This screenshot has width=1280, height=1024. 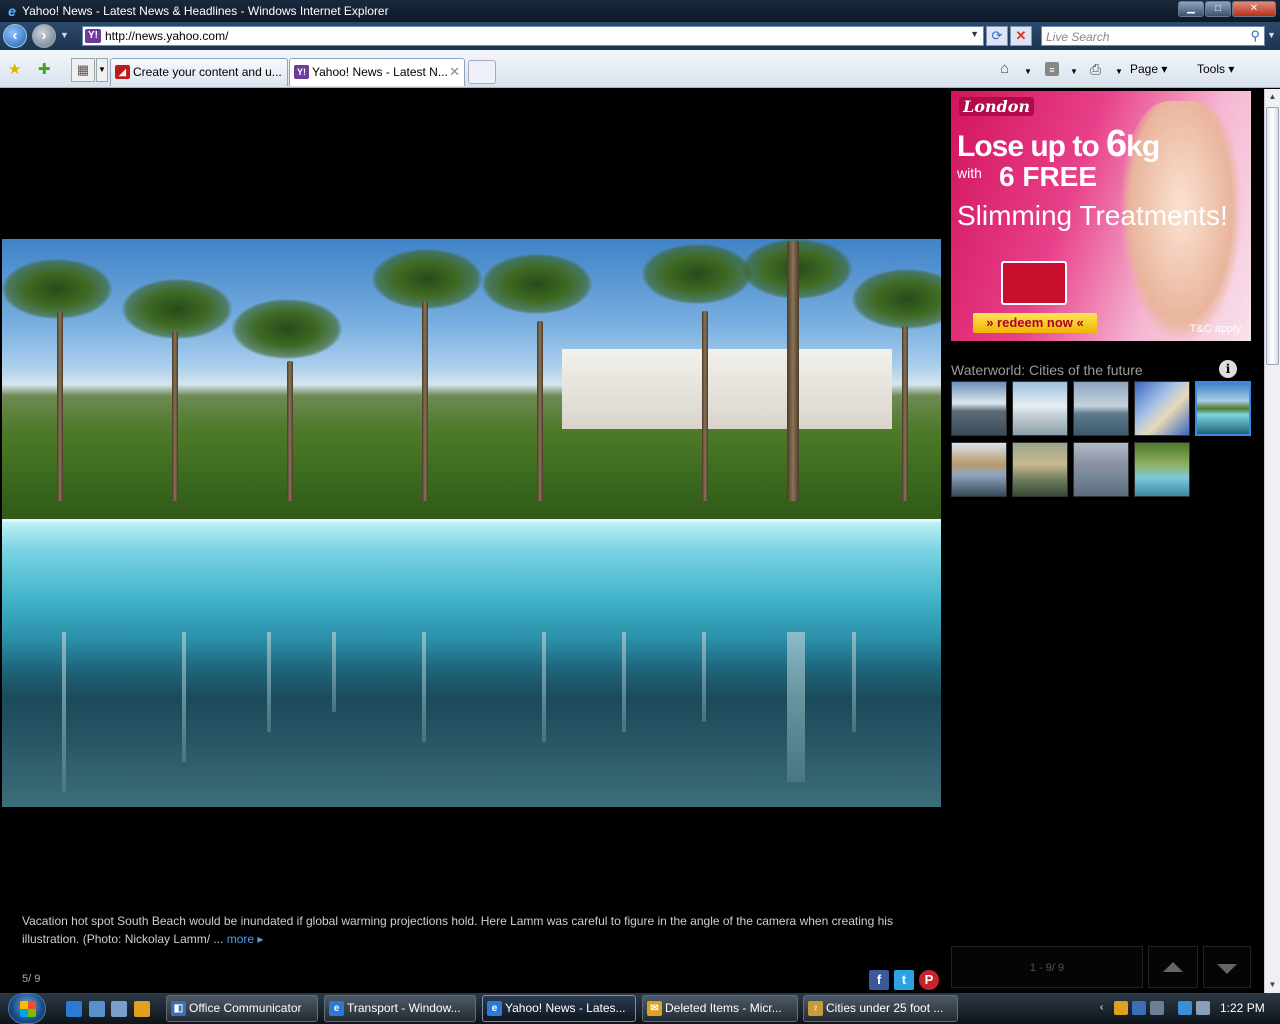 What do you see at coordinates (1104, 1009) in the screenshot?
I see `tray-expand-icon: ‹` at bounding box center [1104, 1009].